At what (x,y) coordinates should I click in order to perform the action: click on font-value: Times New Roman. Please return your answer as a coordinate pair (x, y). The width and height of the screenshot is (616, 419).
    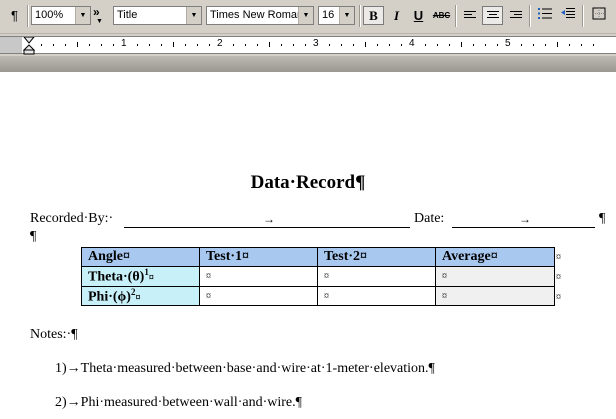
    Looking at the image, I should click on (257, 15).